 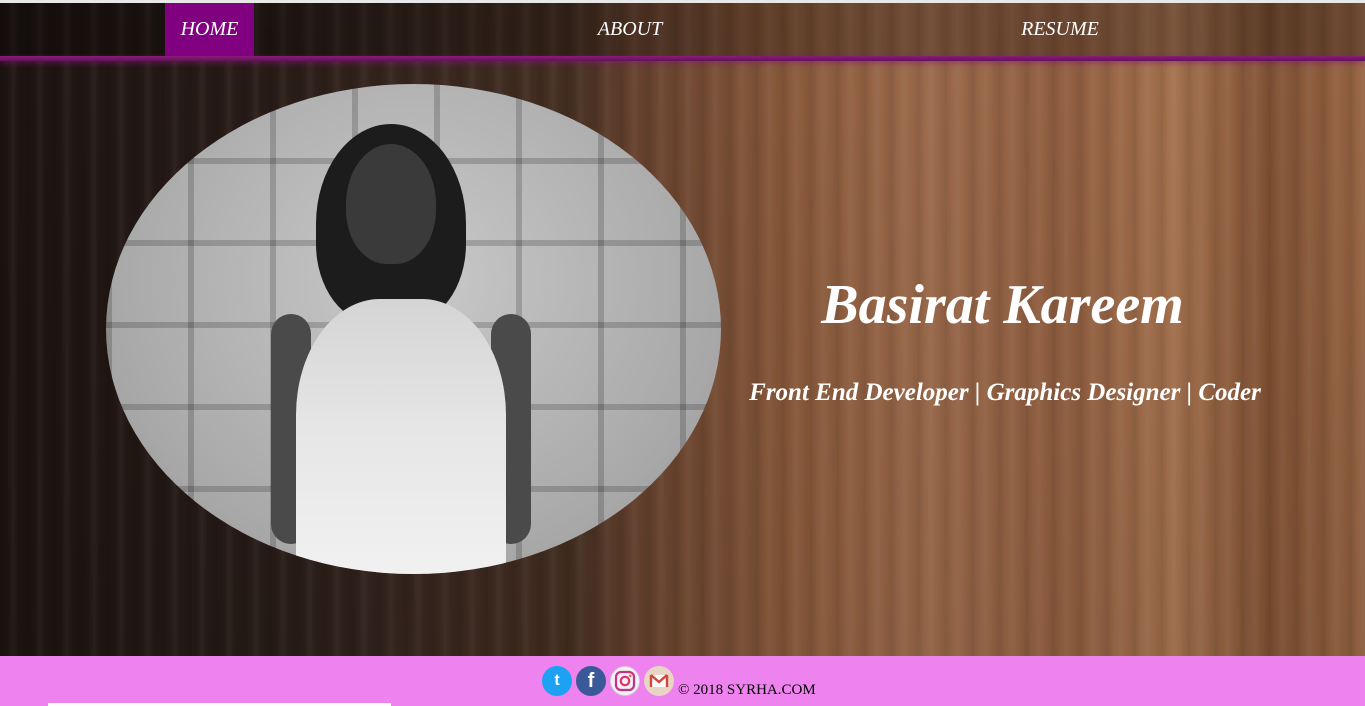 I want to click on instagram-glyph, so click(x=625, y=681).